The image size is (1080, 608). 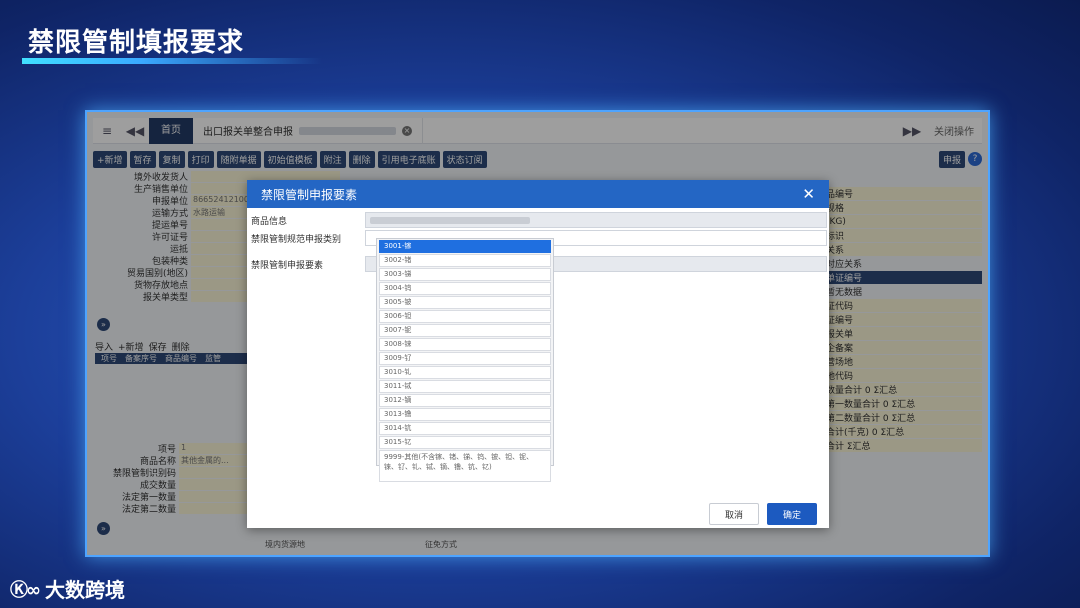 I want to click on dialog-title: 禁限管制申报要素, so click(x=309, y=194).